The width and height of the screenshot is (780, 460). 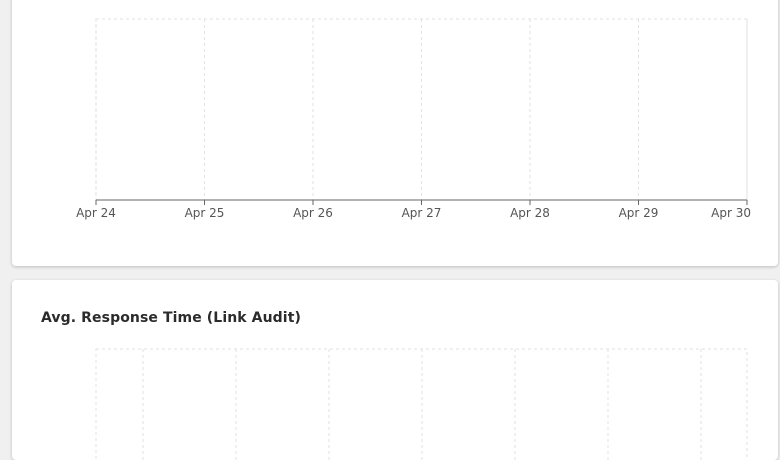 I want to click on x-tick-label: Apr 28, so click(x=530, y=213).